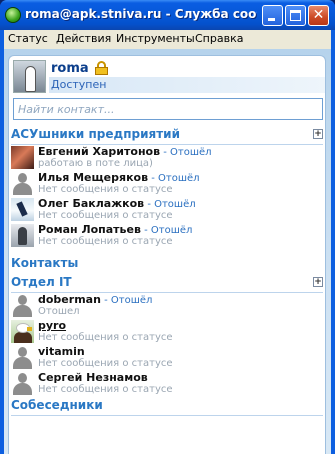  I want to click on close-icon: ✕, so click(318, 15).